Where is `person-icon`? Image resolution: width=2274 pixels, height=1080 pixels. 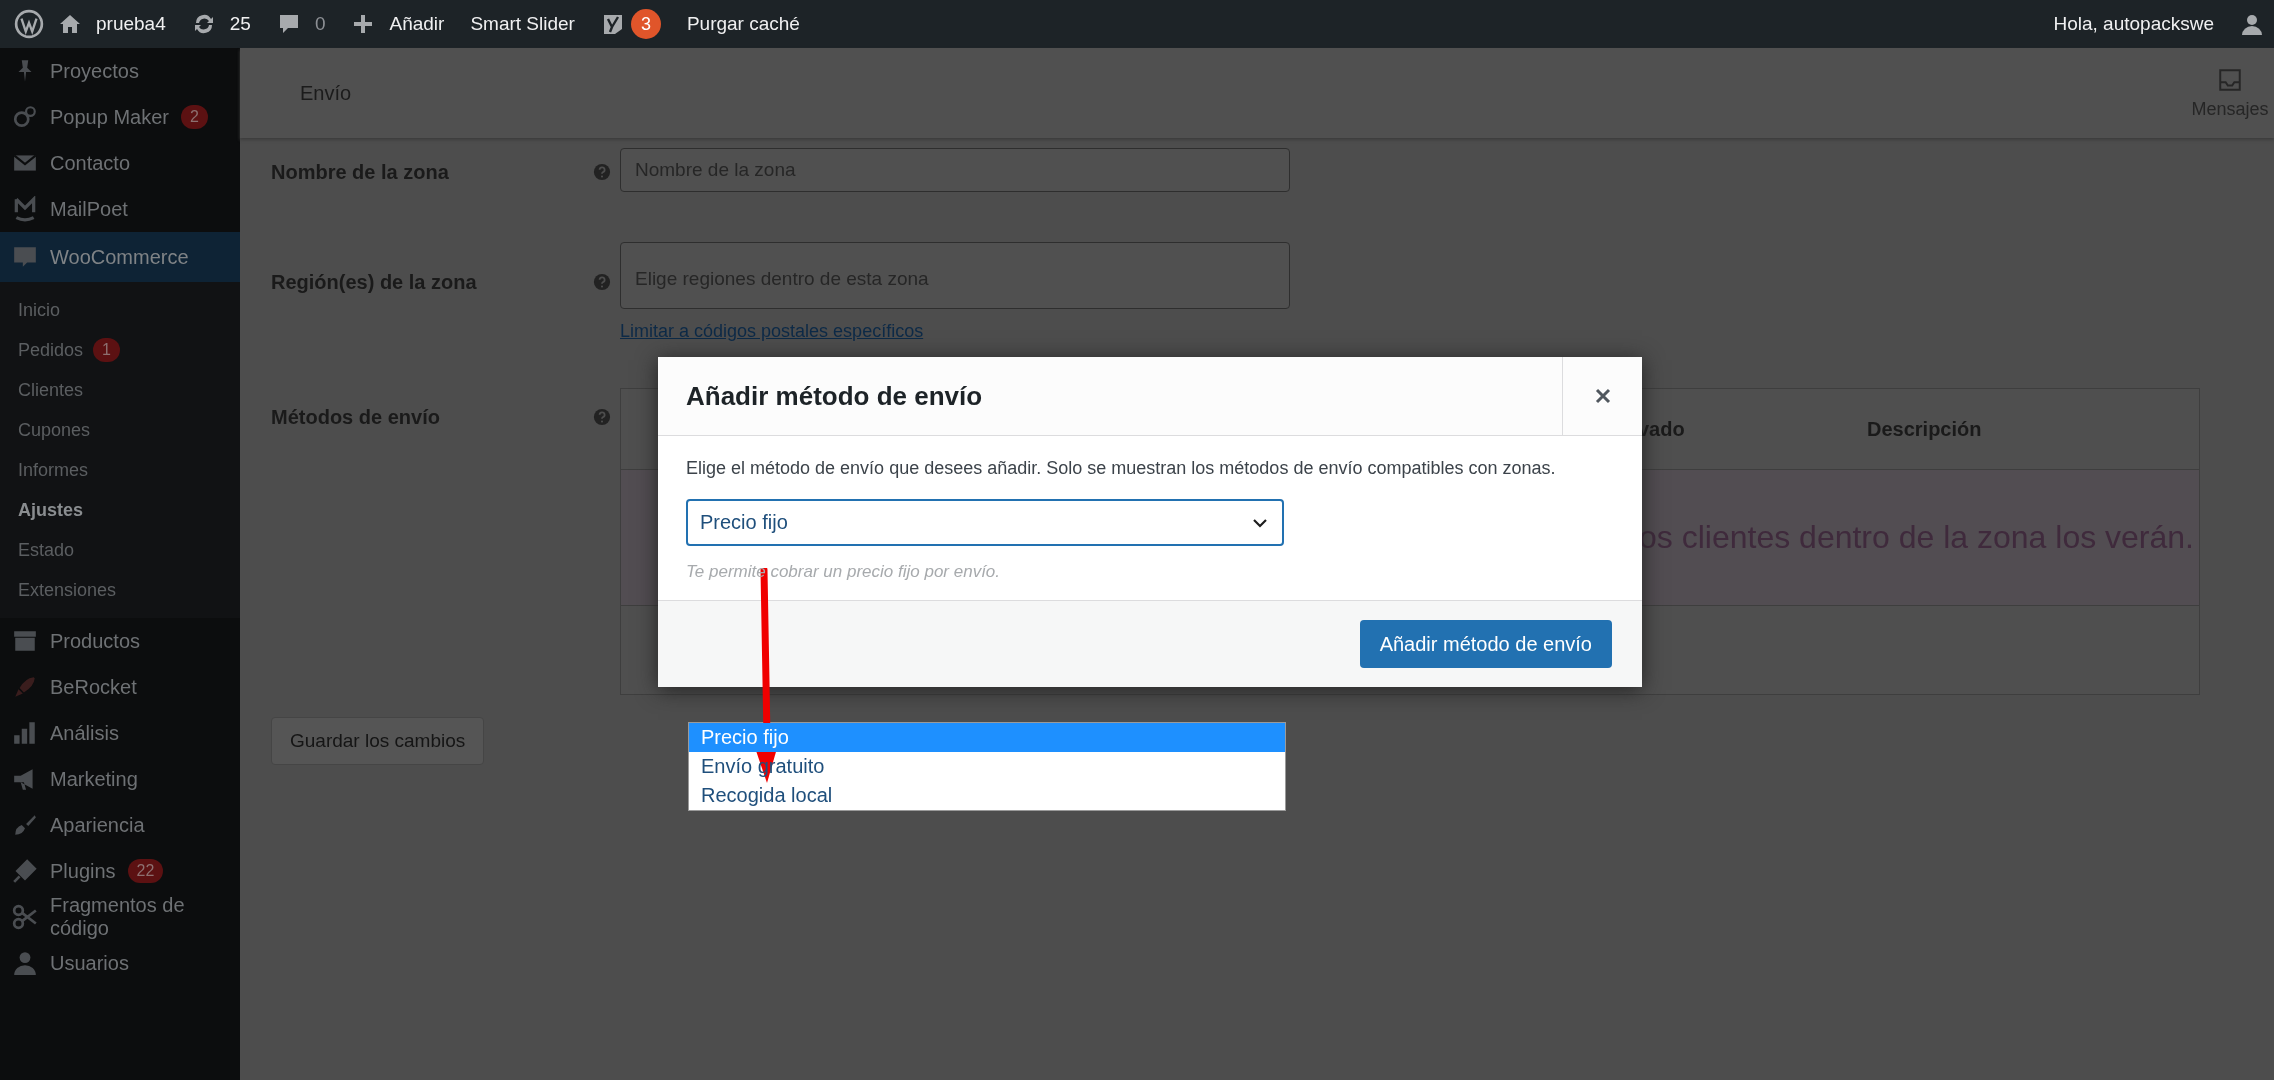
person-icon is located at coordinates (25, 963).